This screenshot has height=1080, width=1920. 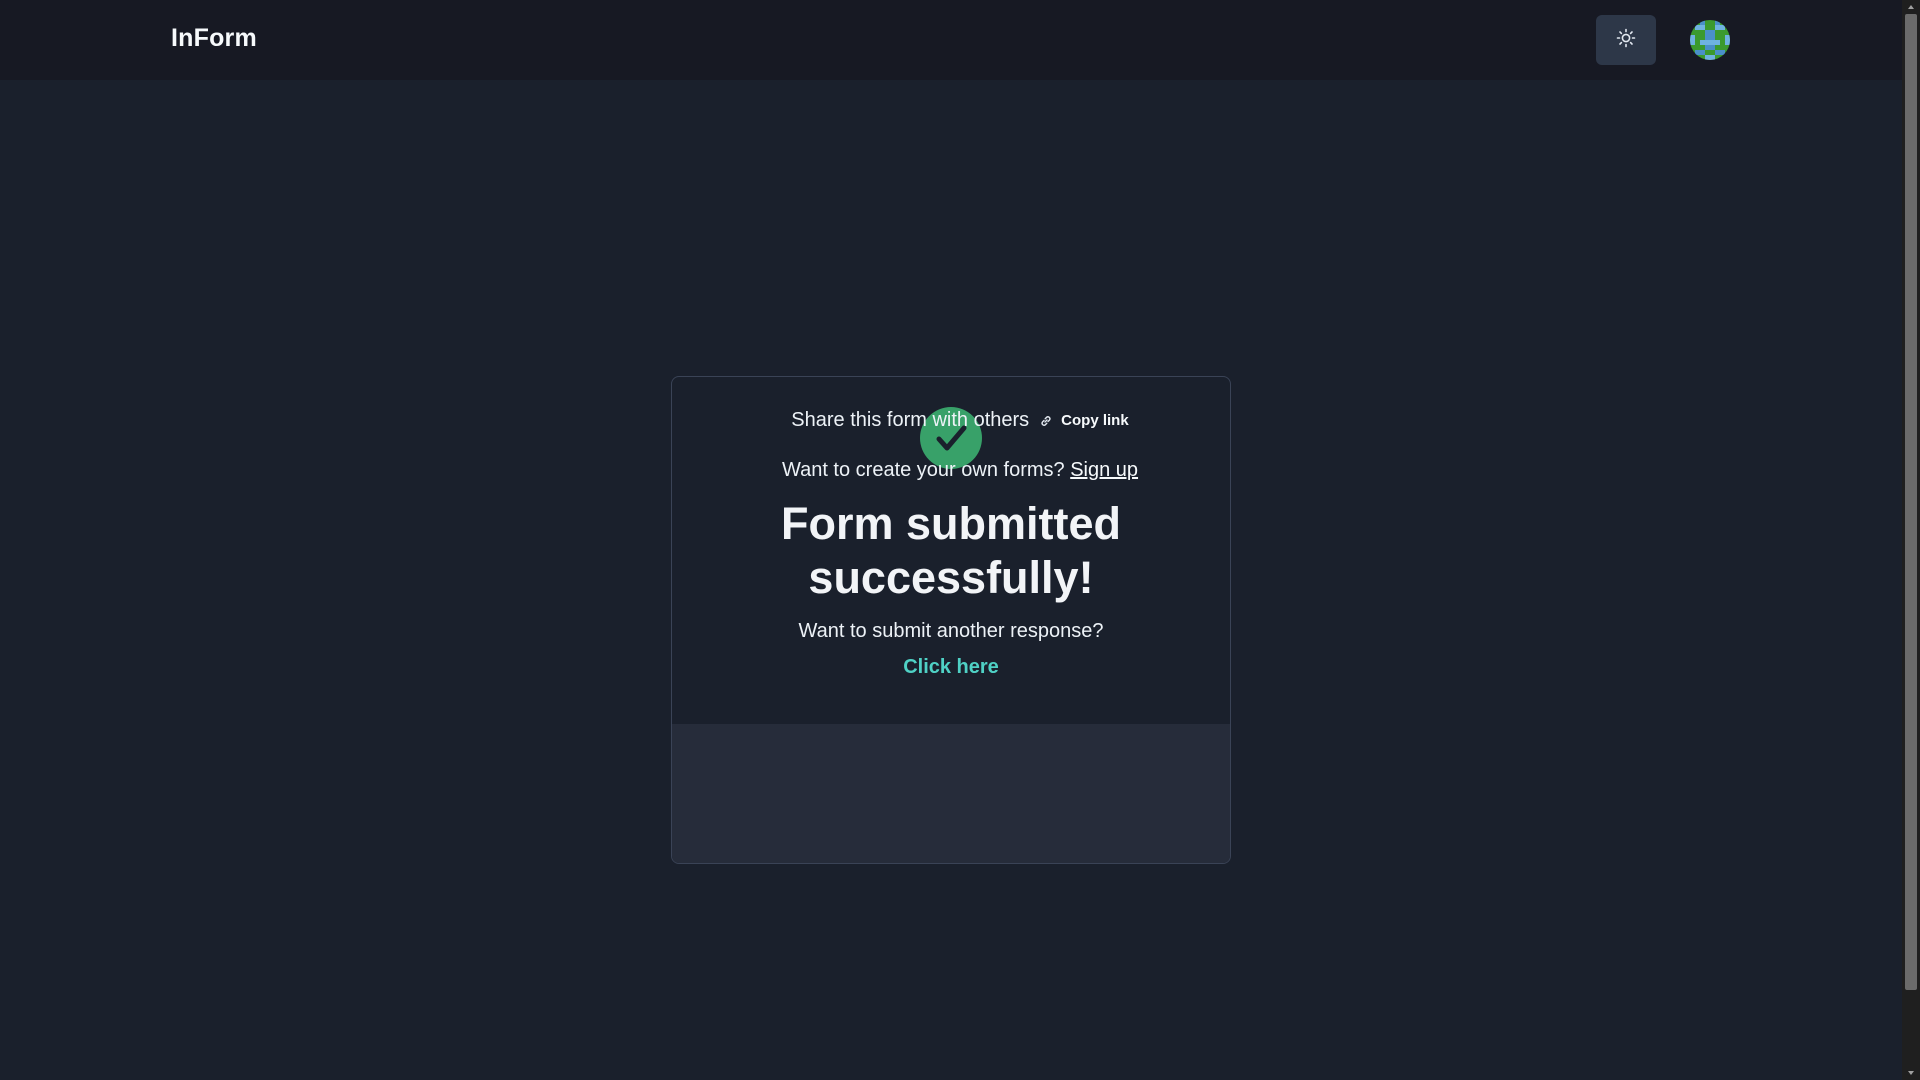 What do you see at coordinates (214, 38) in the screenshot?
I see `brand-logo: InForm` at bounding box center [214, 38].